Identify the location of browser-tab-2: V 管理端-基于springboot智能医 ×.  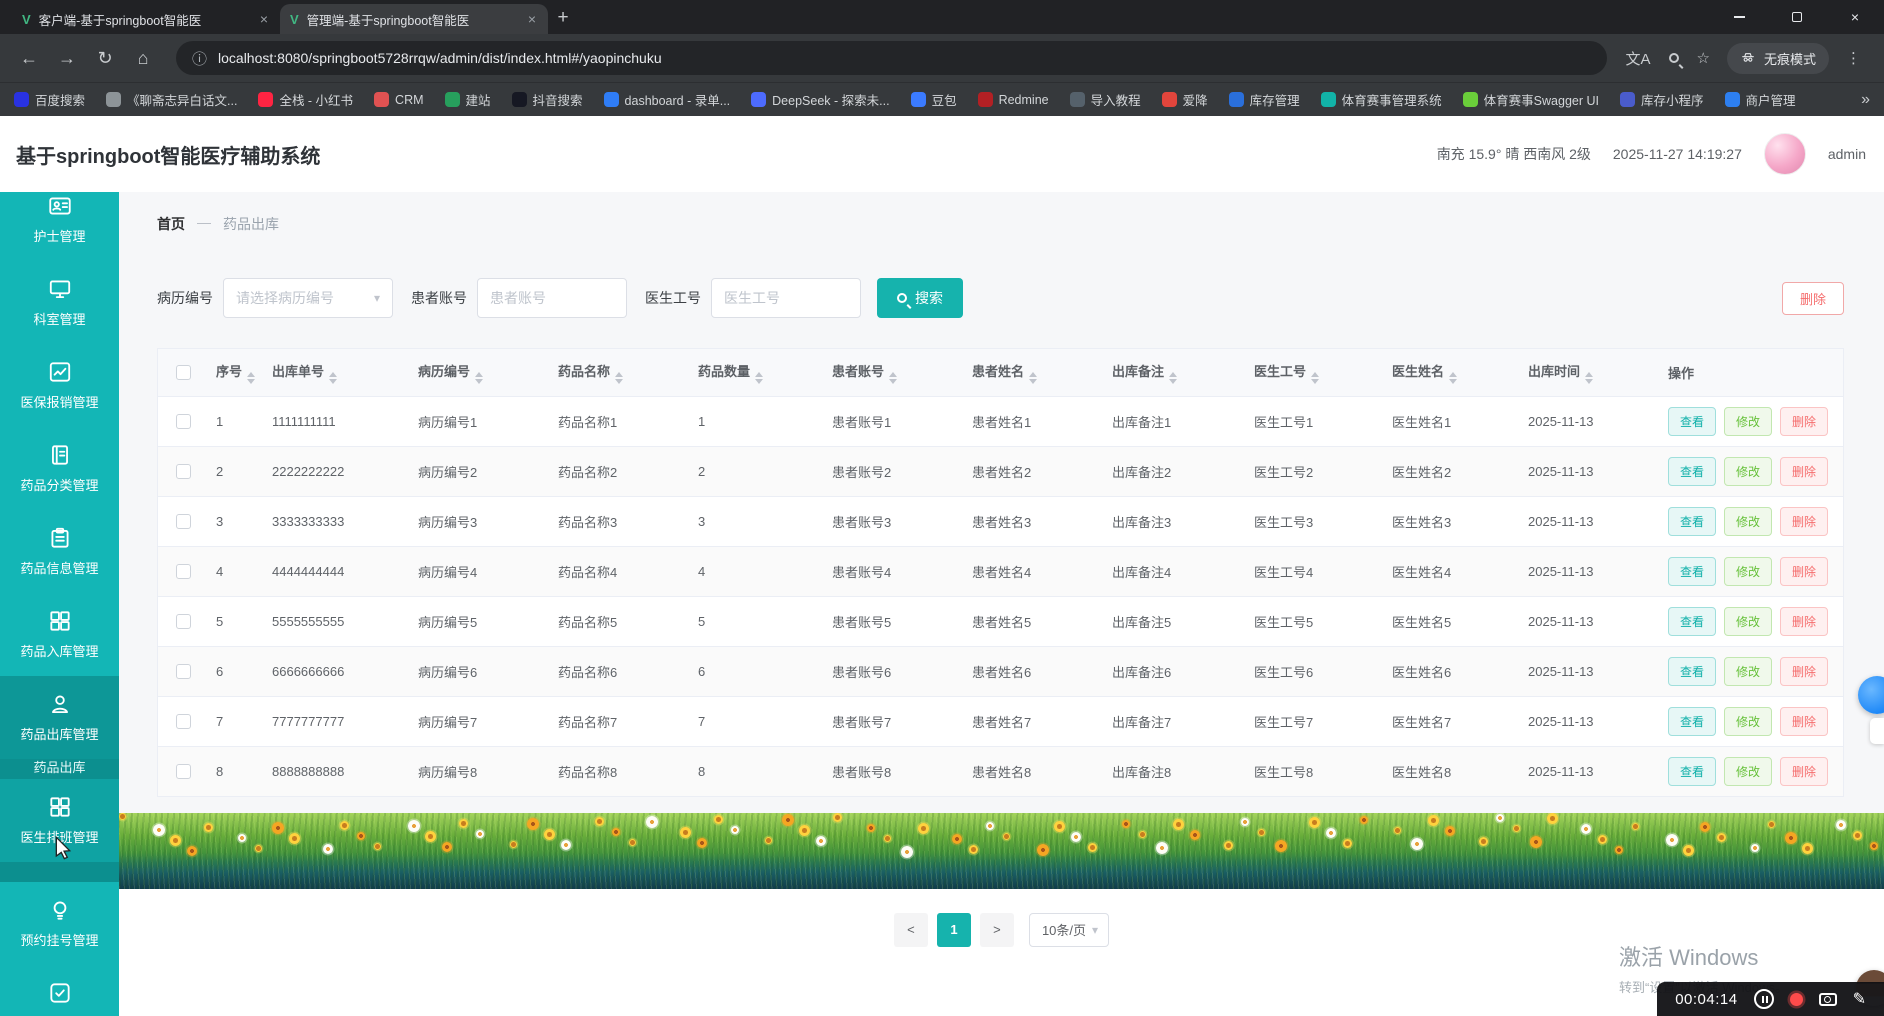
(414, 19).